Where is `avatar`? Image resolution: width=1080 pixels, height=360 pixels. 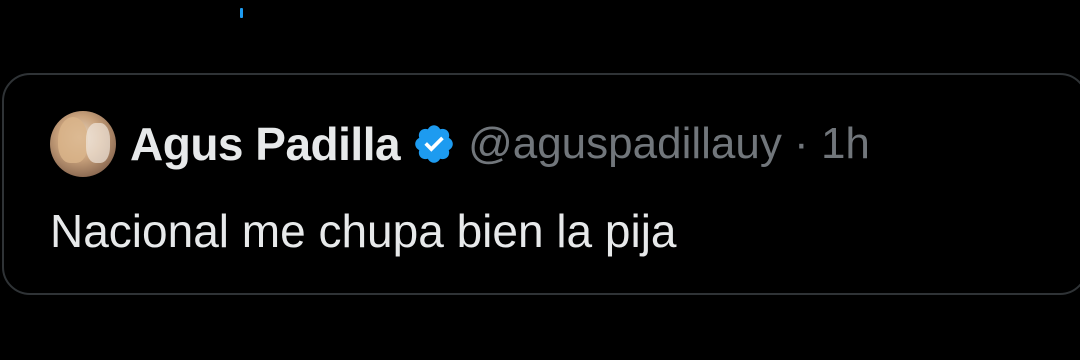
avatar is located at coordinates (83, 144).